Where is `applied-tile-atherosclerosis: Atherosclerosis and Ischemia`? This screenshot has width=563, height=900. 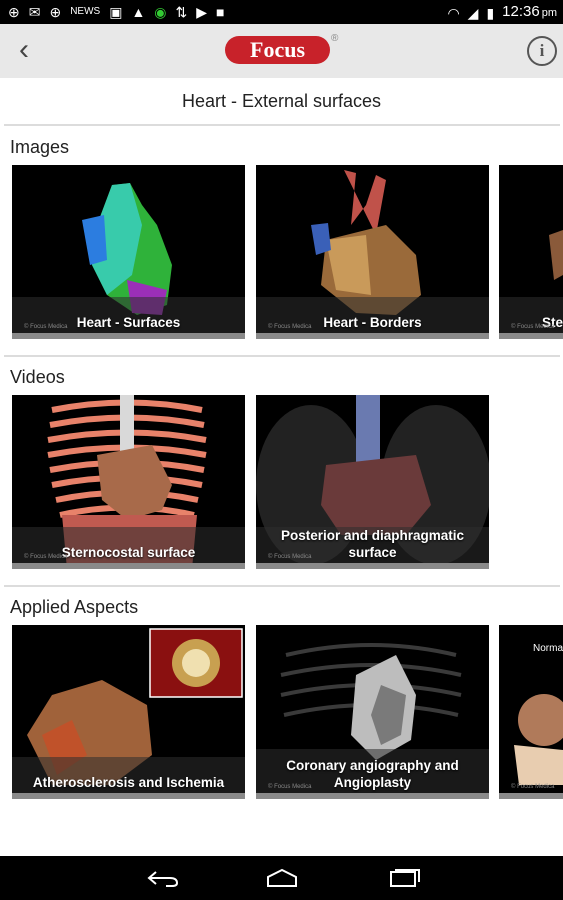 applied-tile-atherosclerosis: Atherosclerosis and Ischemia is located at coordinates (128, 712).